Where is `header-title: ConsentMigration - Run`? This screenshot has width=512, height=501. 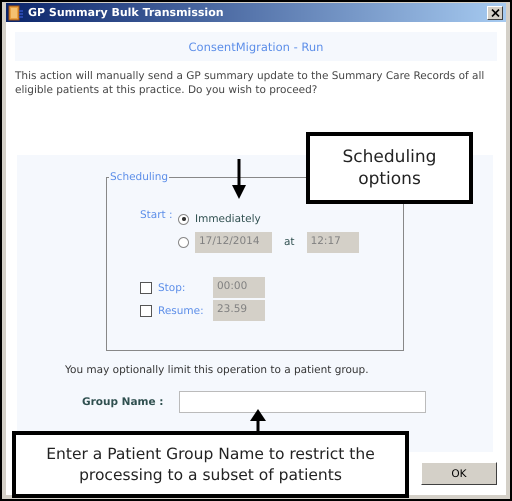 header-title: ConsentMigration - Run is located at coordinates (256, 47).